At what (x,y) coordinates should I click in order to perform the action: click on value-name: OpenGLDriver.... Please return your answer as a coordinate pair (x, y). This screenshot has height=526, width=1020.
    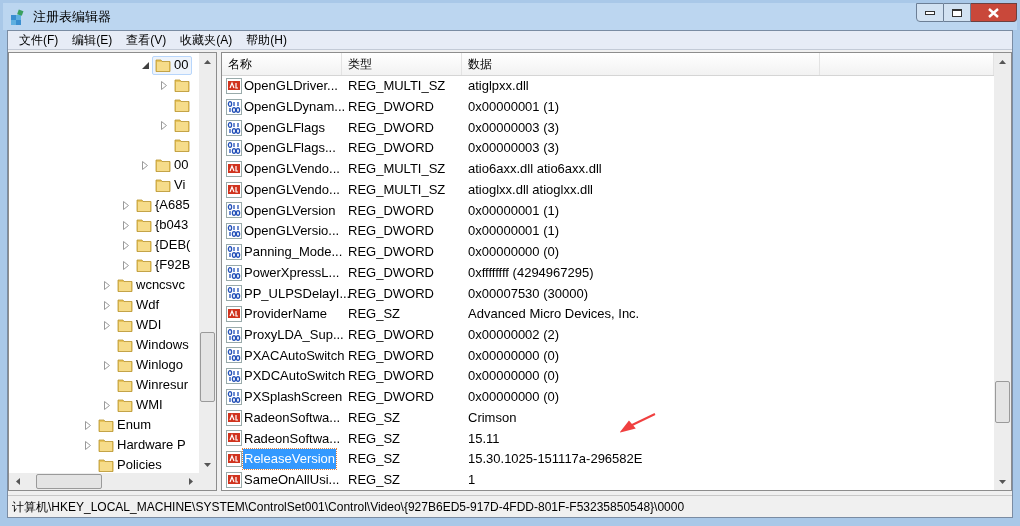
    Looking at the image, I should click on (291, 86).